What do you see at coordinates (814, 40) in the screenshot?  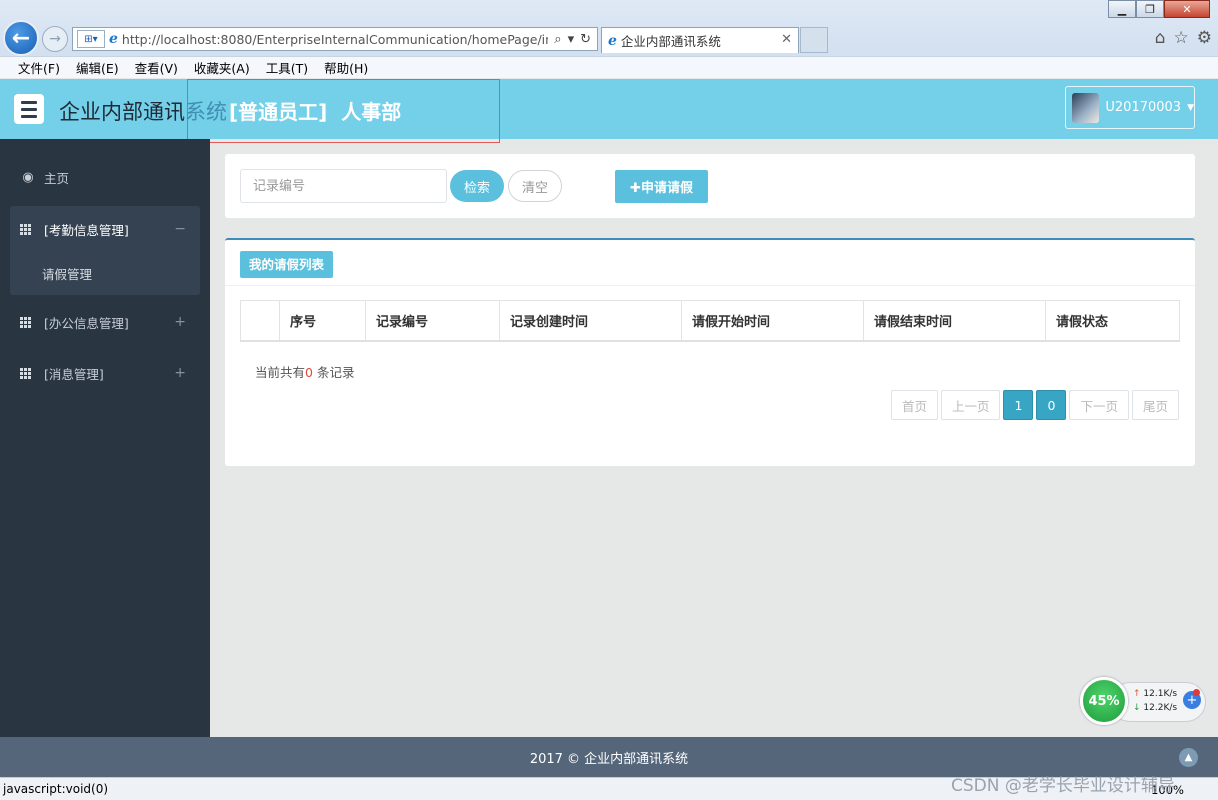 I see `new-tab-button` at bounding box center [814, 40].